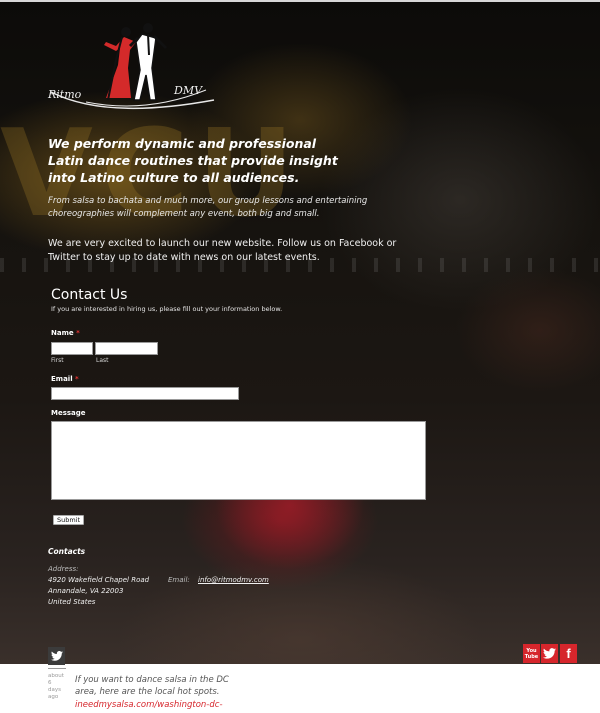 This screenshot has height=713, width=600. What do you see at coordinates (126, 348) in the screenshot?
I see `last-name-input` at bounding box center [126, 348].